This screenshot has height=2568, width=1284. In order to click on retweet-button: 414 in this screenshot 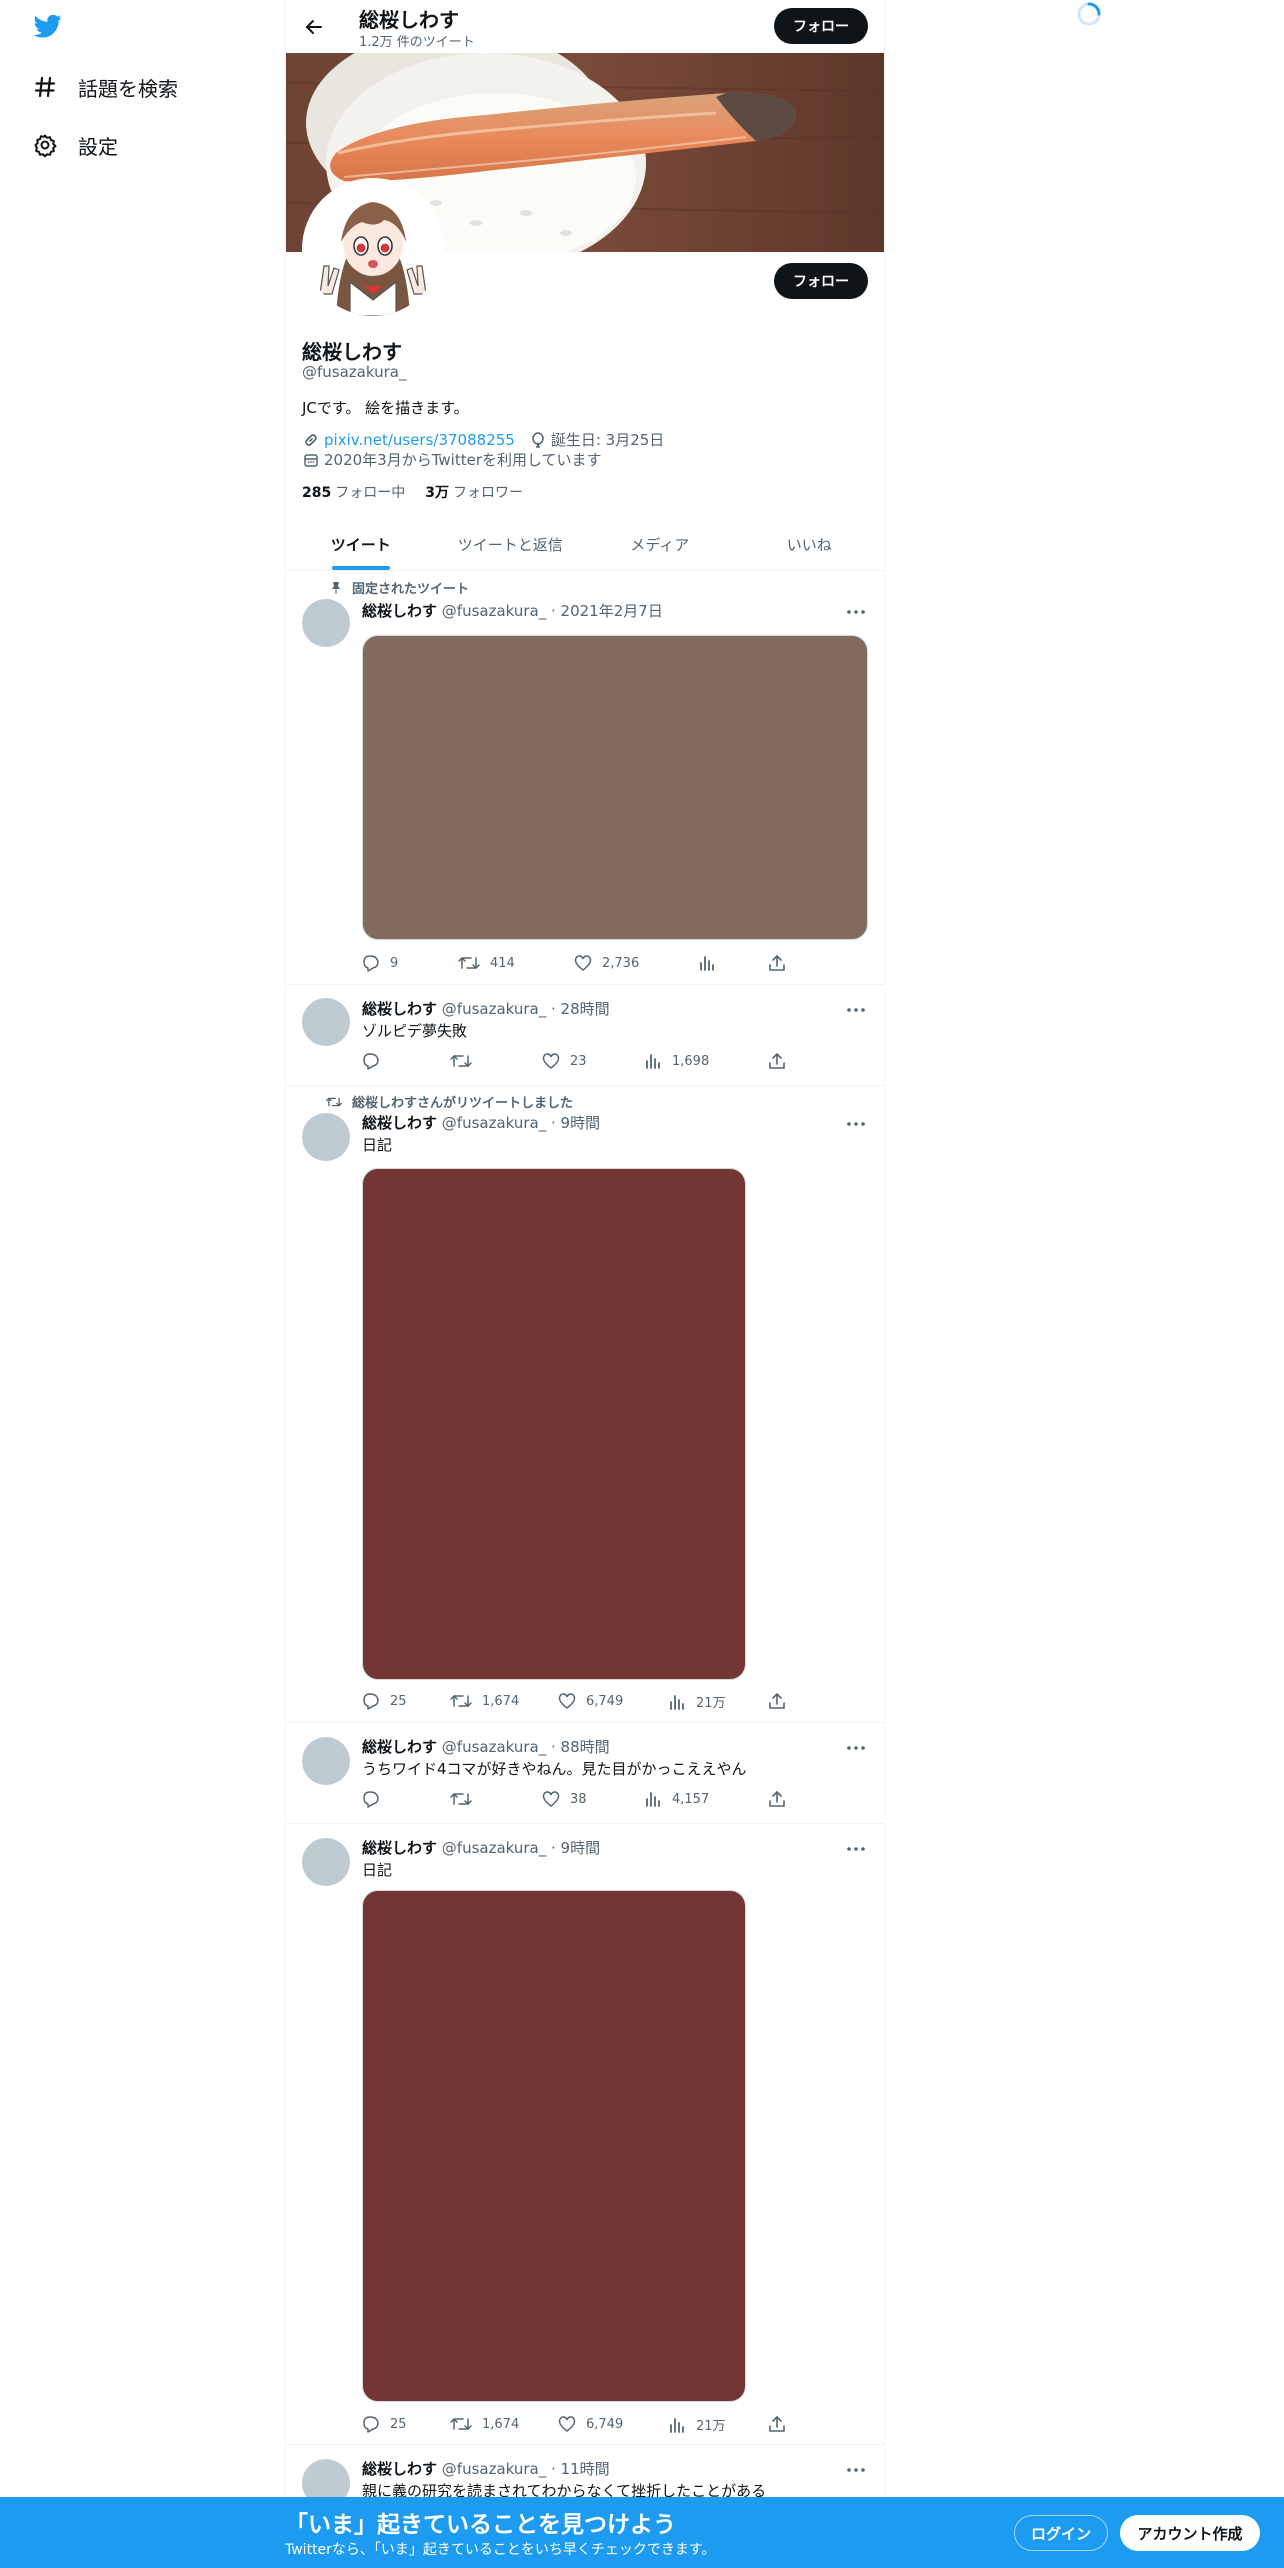, I will do `click(486, 963)`.